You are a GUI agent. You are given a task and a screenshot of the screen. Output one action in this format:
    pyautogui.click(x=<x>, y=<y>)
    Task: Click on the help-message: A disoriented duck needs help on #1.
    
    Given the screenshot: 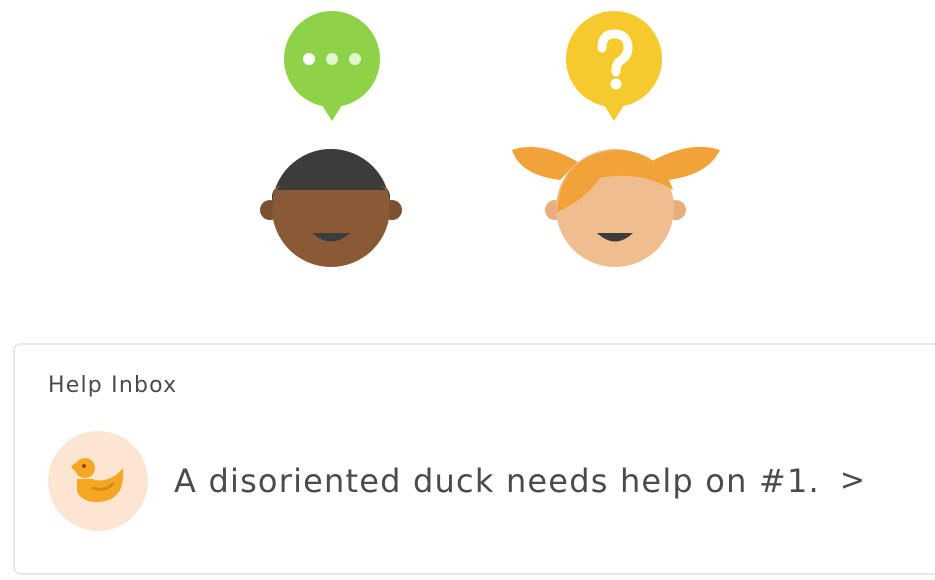 What is the action you would take?
    pyautogui.click(x=497, y=481)
    